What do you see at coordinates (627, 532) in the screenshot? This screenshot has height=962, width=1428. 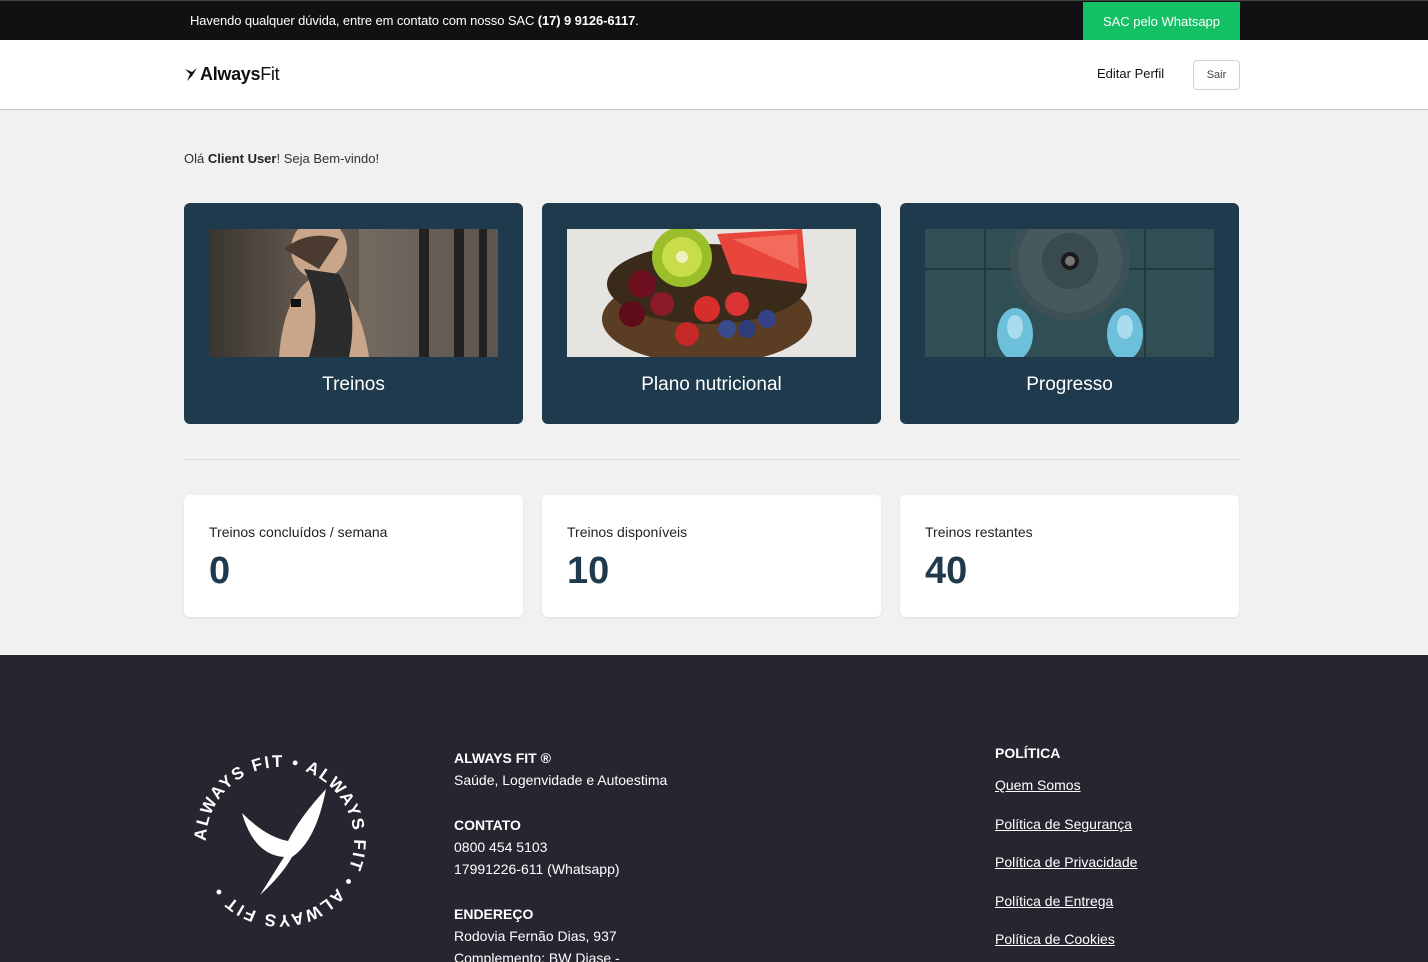 I see `stat-title: Treinos disponíveis` at bounding box center [627, 532].